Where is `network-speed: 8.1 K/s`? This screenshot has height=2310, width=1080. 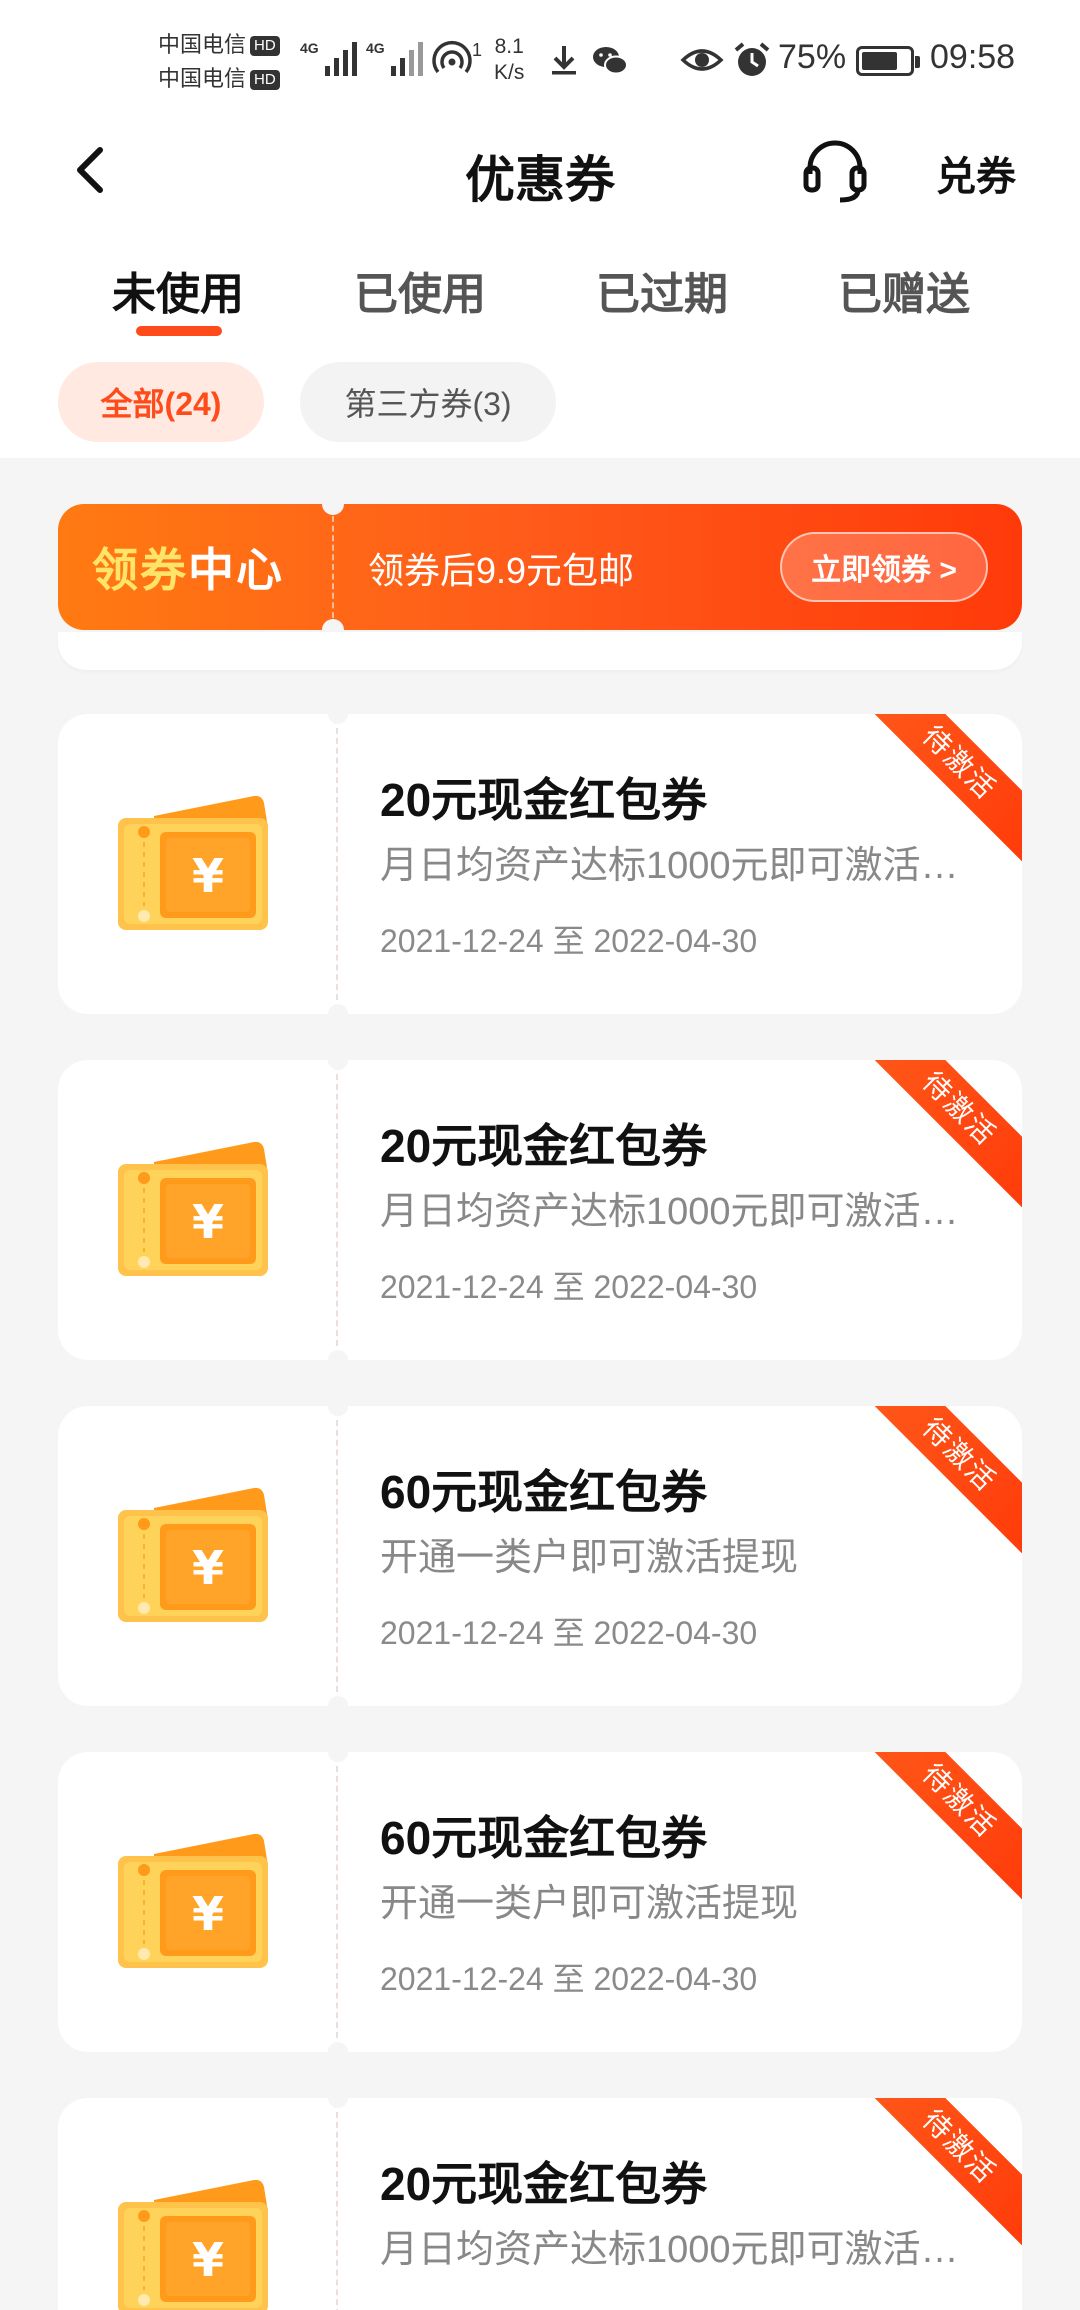
network-speed: 8.1 K/s is located at coordinates (509, 59).